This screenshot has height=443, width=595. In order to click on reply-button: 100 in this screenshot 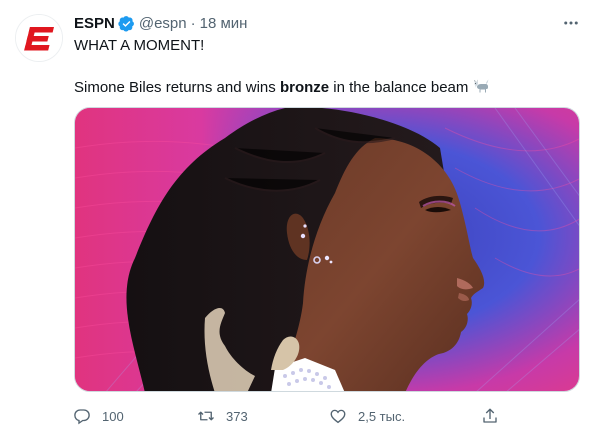, I will do `click(96, 416)`.